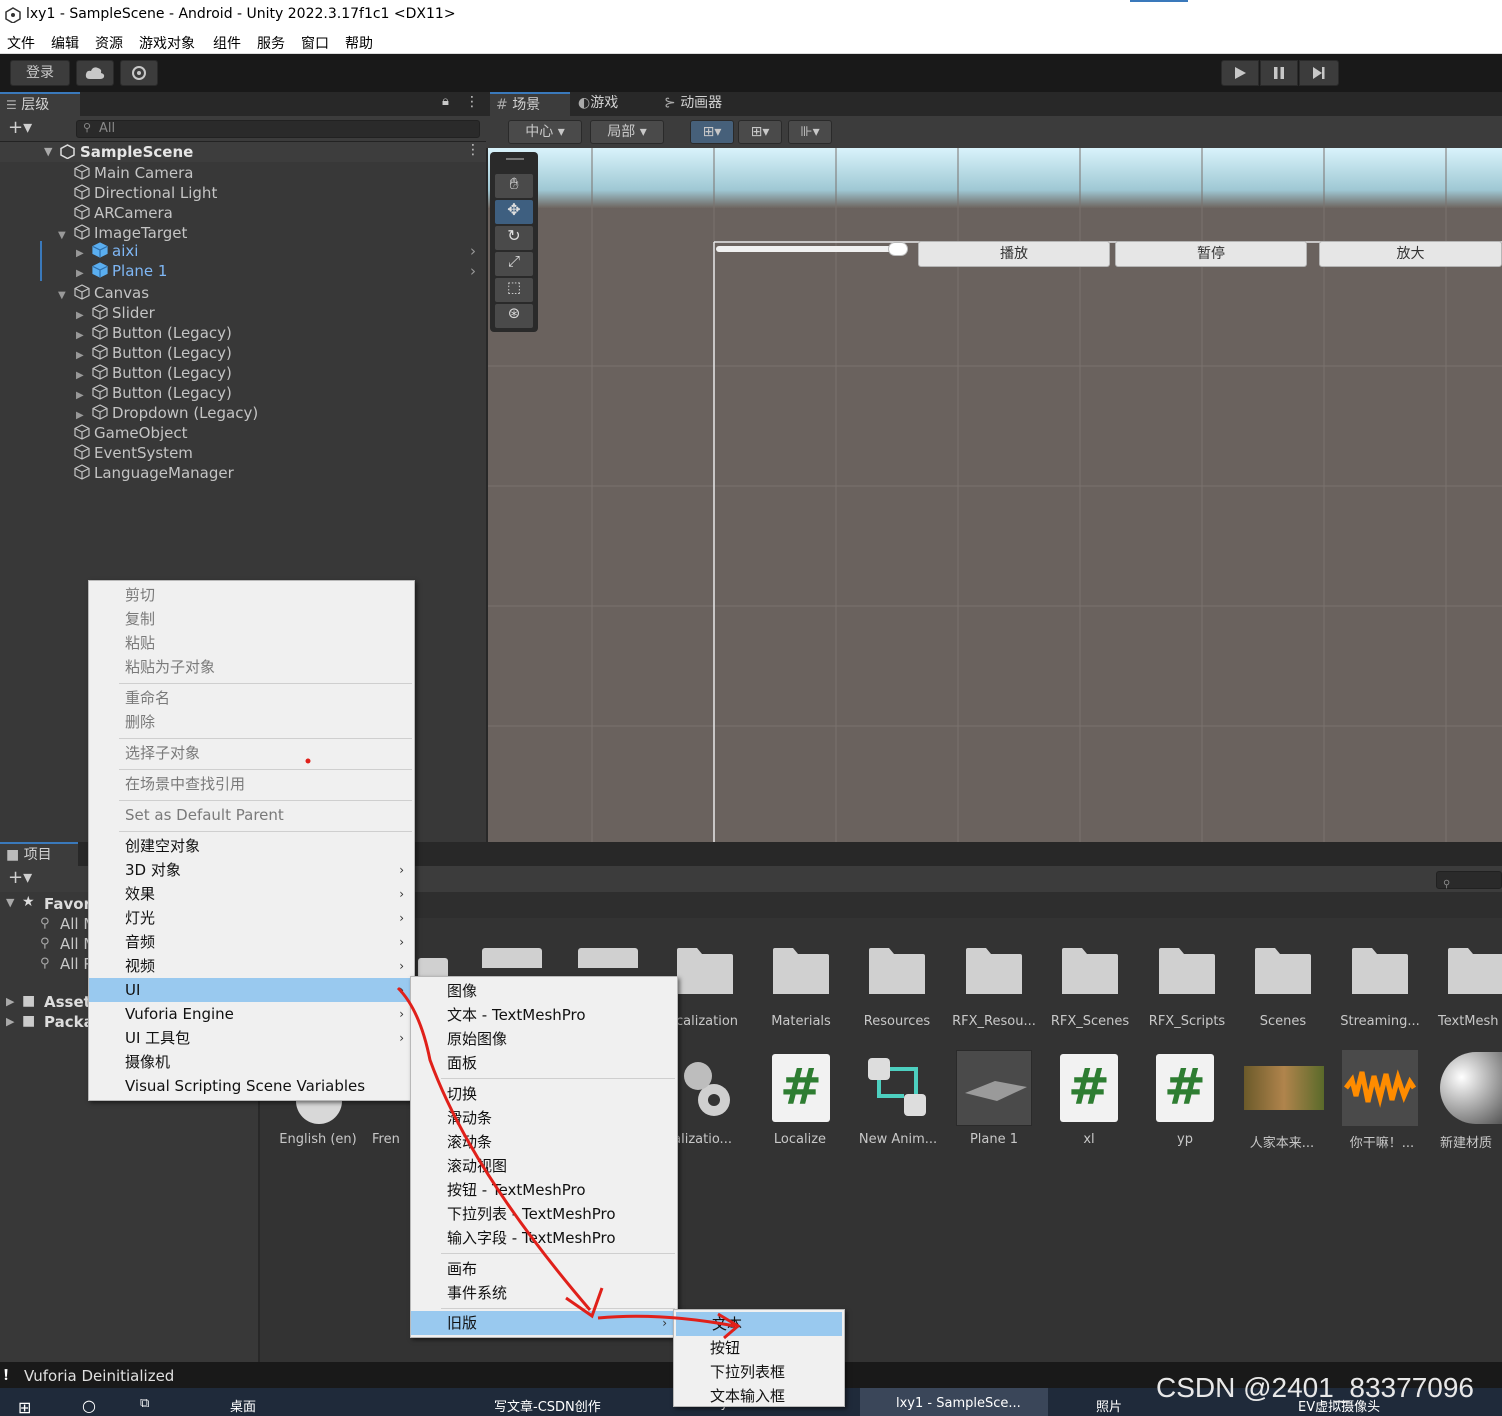 The height and width of the screenshot is (1416, 1502). Describe the element at coordinates (40, 104) in the screenshot. I see `tab-hierarchy: ☰ 层级` at that location.